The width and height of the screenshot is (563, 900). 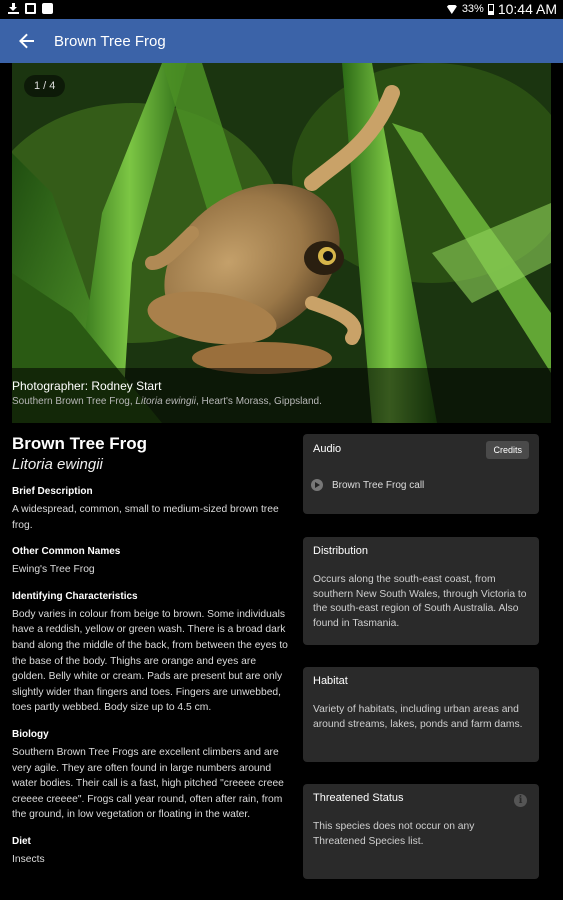 What do you see at coordinates (57, 464) in the screenshot?
I see `species-scientific-name: Litoria ewingii` at bounding box center [57, 464].